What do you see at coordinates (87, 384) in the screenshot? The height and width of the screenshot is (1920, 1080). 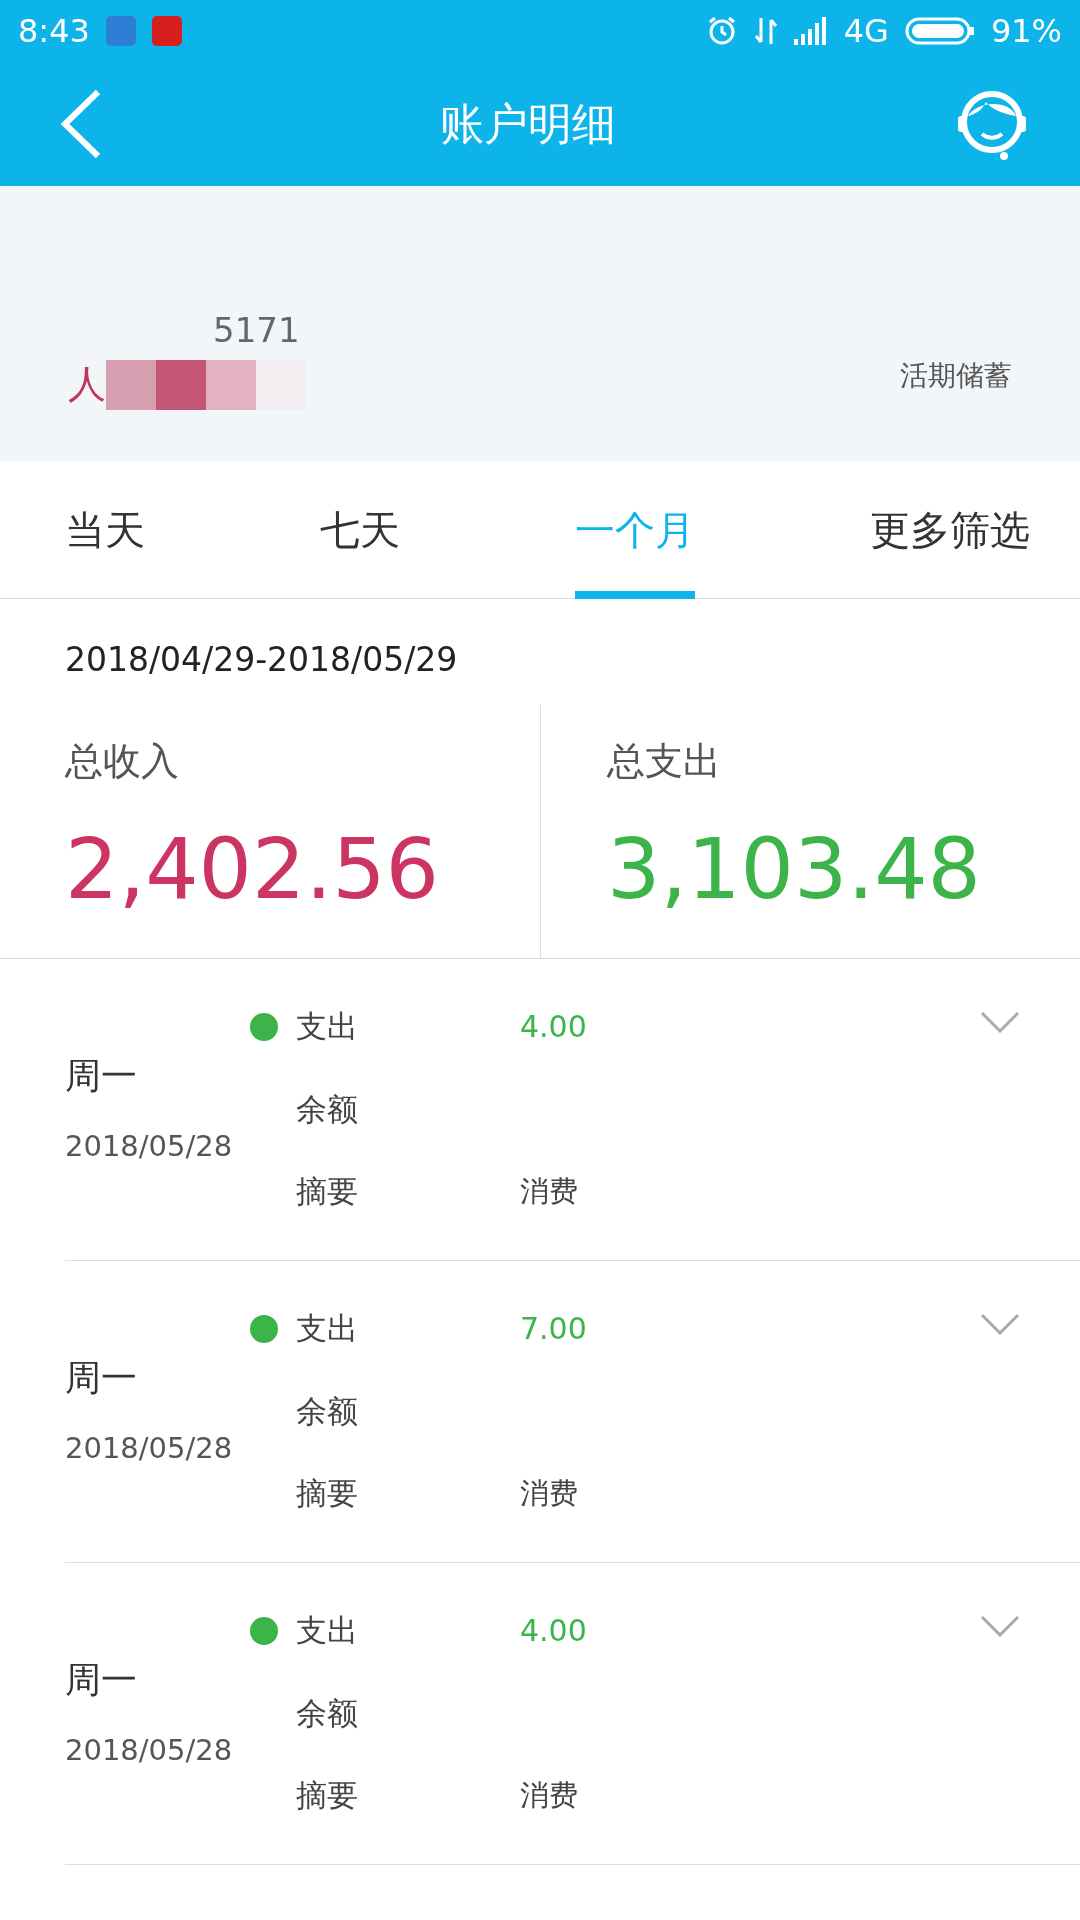 I see `currency-label: 人` at bounding box center [87, 384].